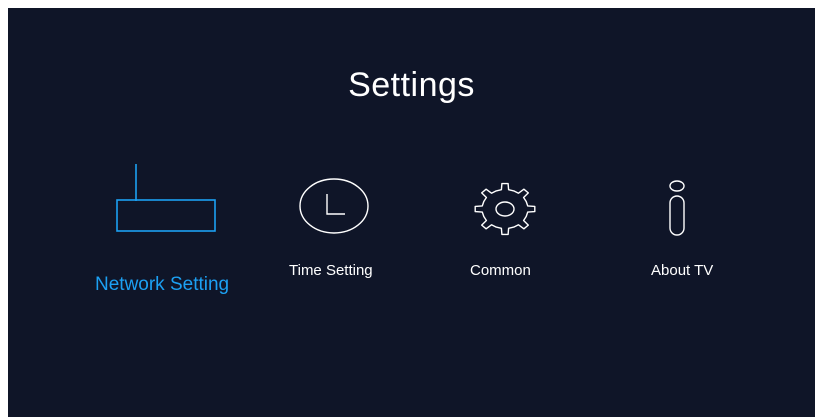  I want to click on page-title: Settings, so click(411, 85).